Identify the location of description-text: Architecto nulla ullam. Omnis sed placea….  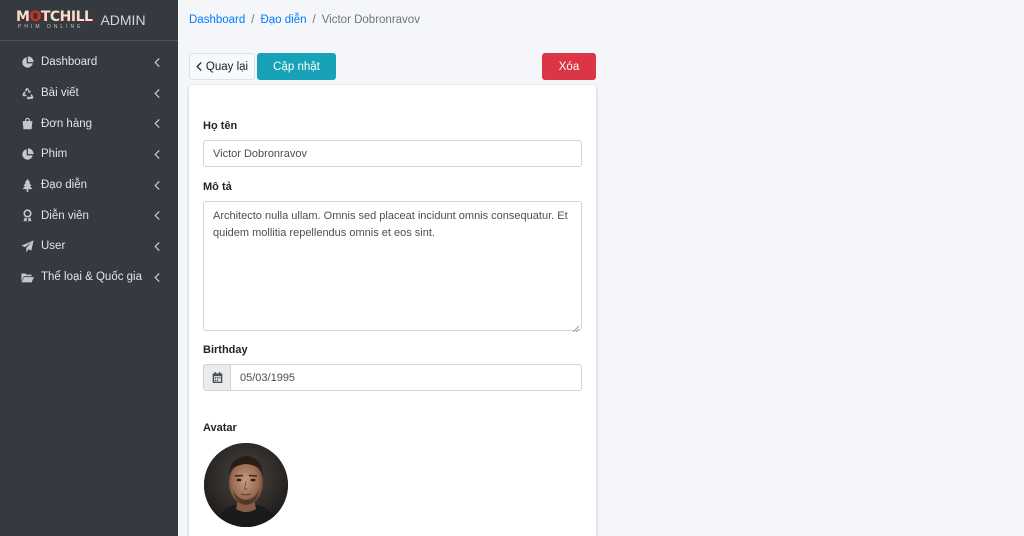
(390, 224).